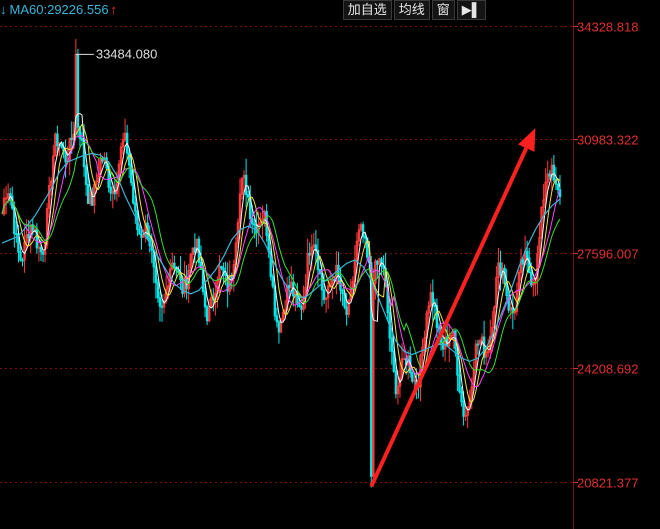 This screenshot has height=529, width=660. What do you see at coordinates (607, 369) in the screenshot?
I see `y-tick-label: 24208.692` at bounding box center [607, 369].